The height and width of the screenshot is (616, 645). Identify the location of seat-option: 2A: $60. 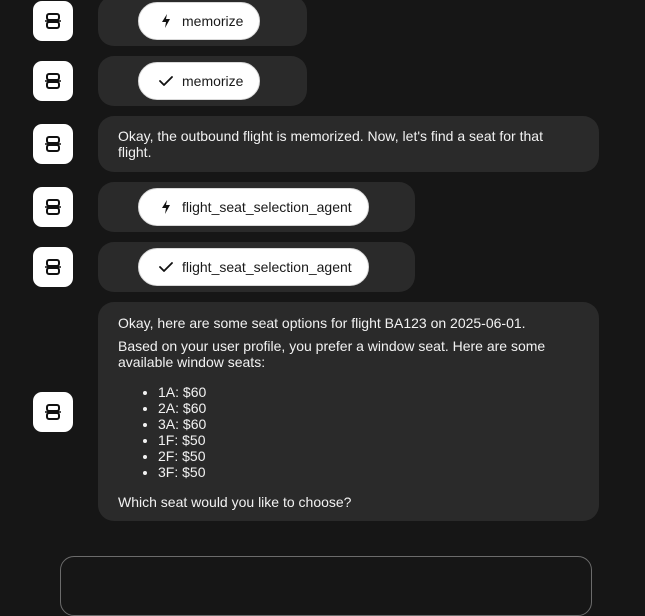
(368, 408).